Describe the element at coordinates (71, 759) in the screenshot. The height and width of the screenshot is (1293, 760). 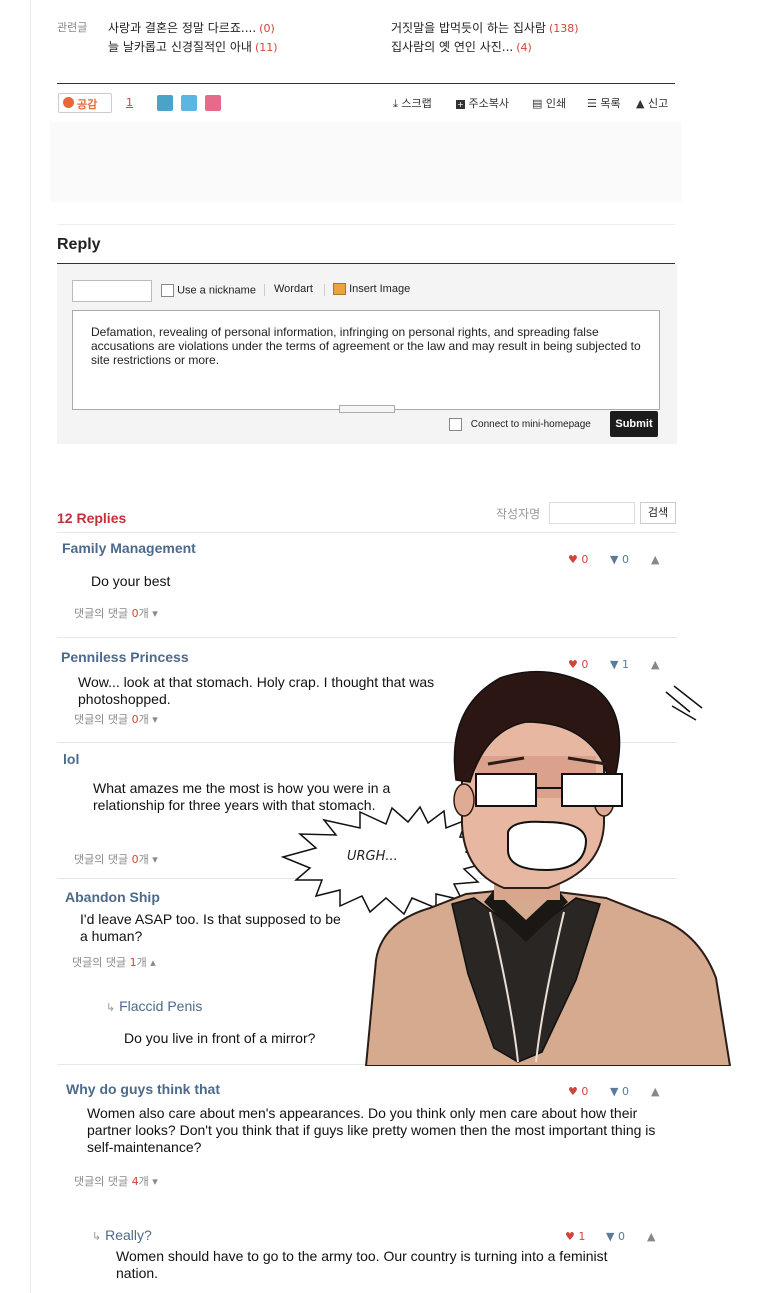
I see `comment-author: lol` at that location.